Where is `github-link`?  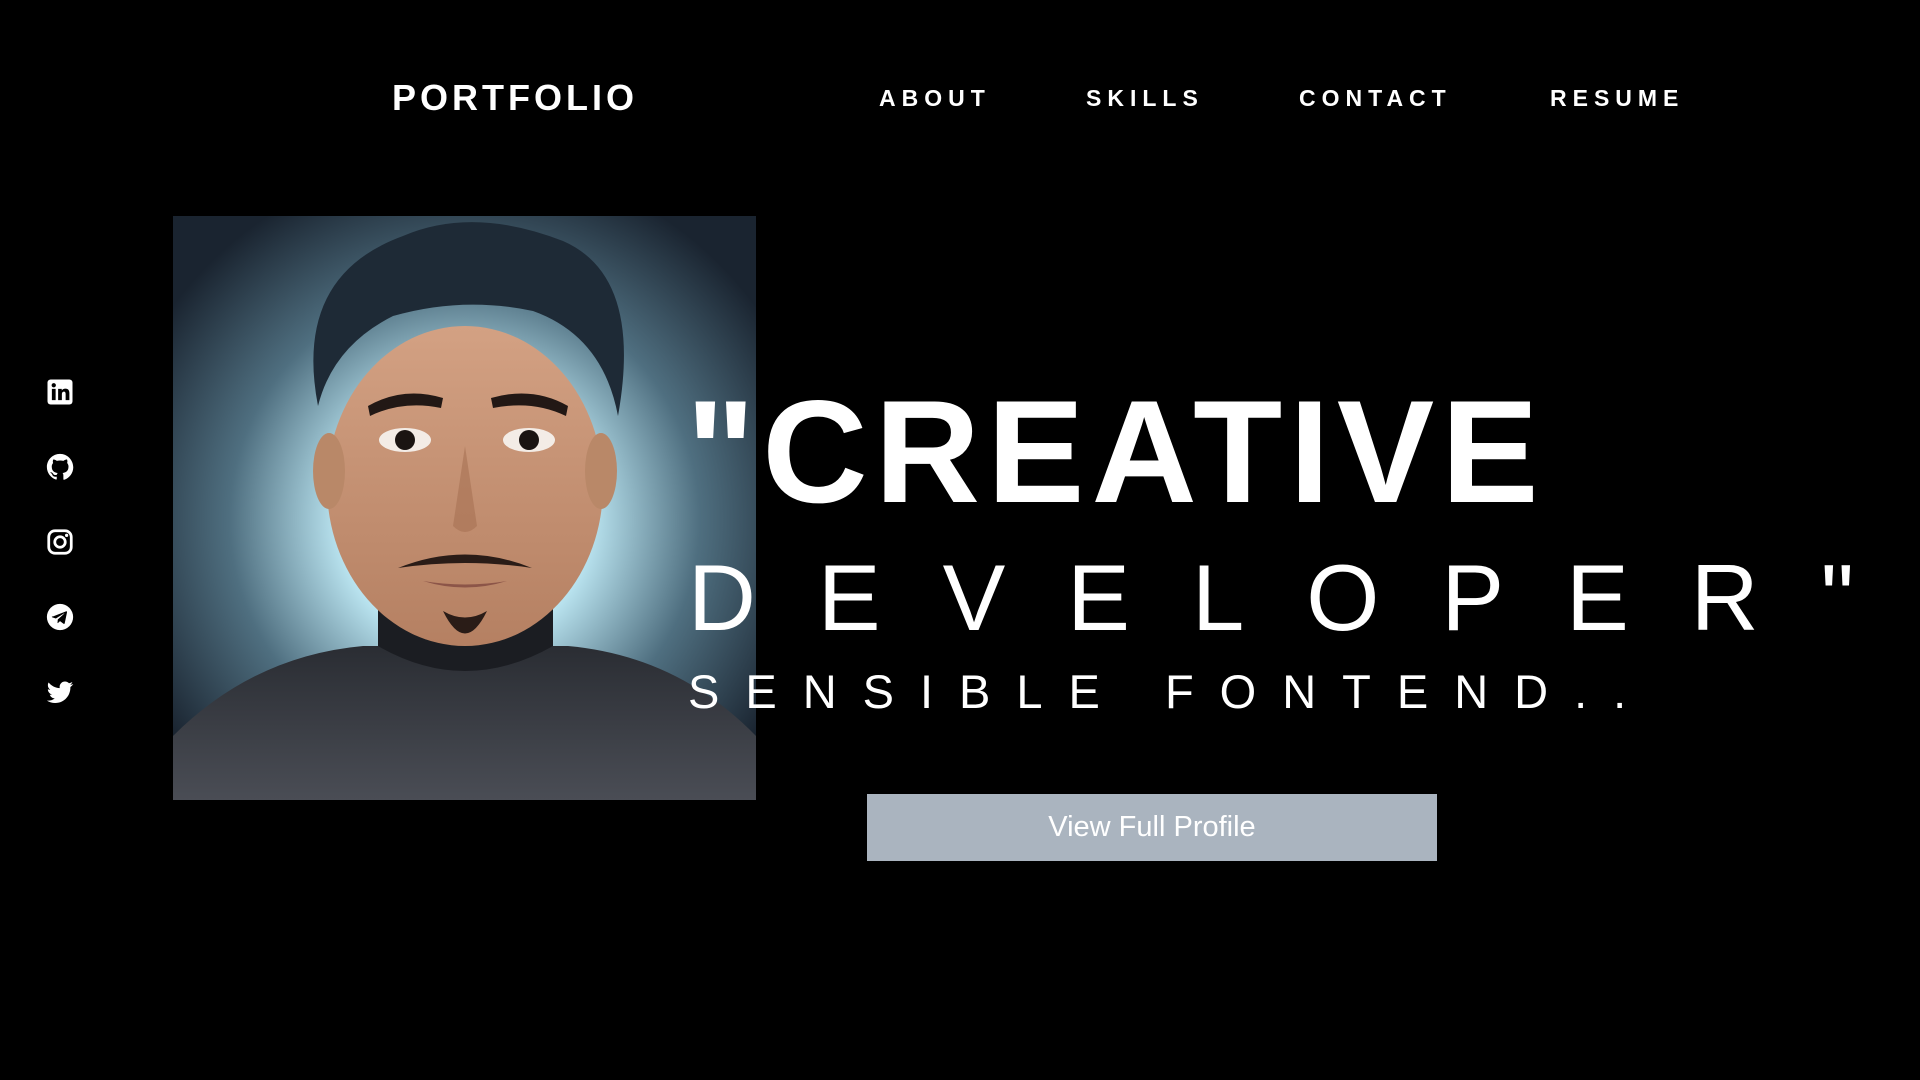 github-link is located at coordinates (60, 467).